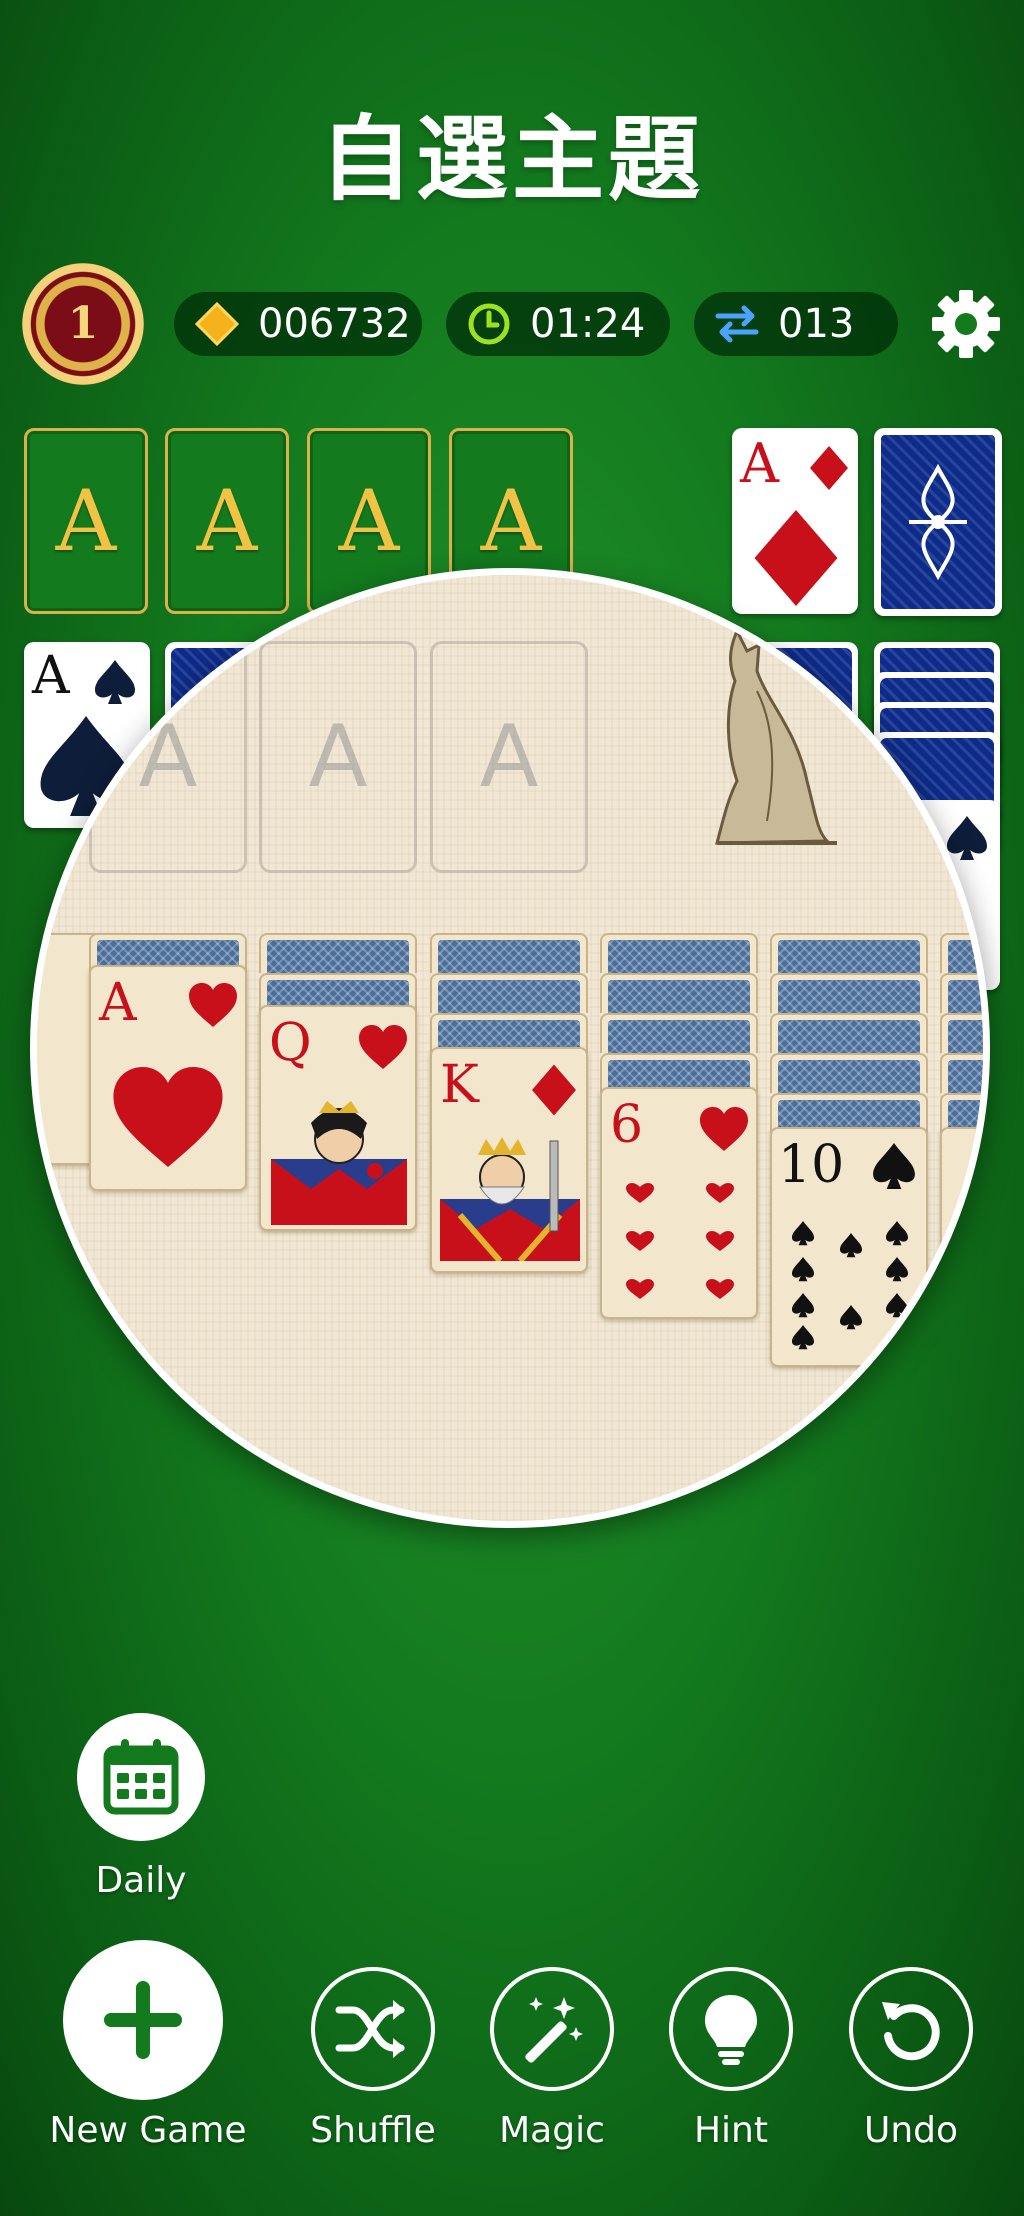 The width and height of the screenshot is (1024, 2216). What do you see at coordinates (588, 324) in the screenshot?
I see `timer-value: 01:24` at bounding box center [588, 324].